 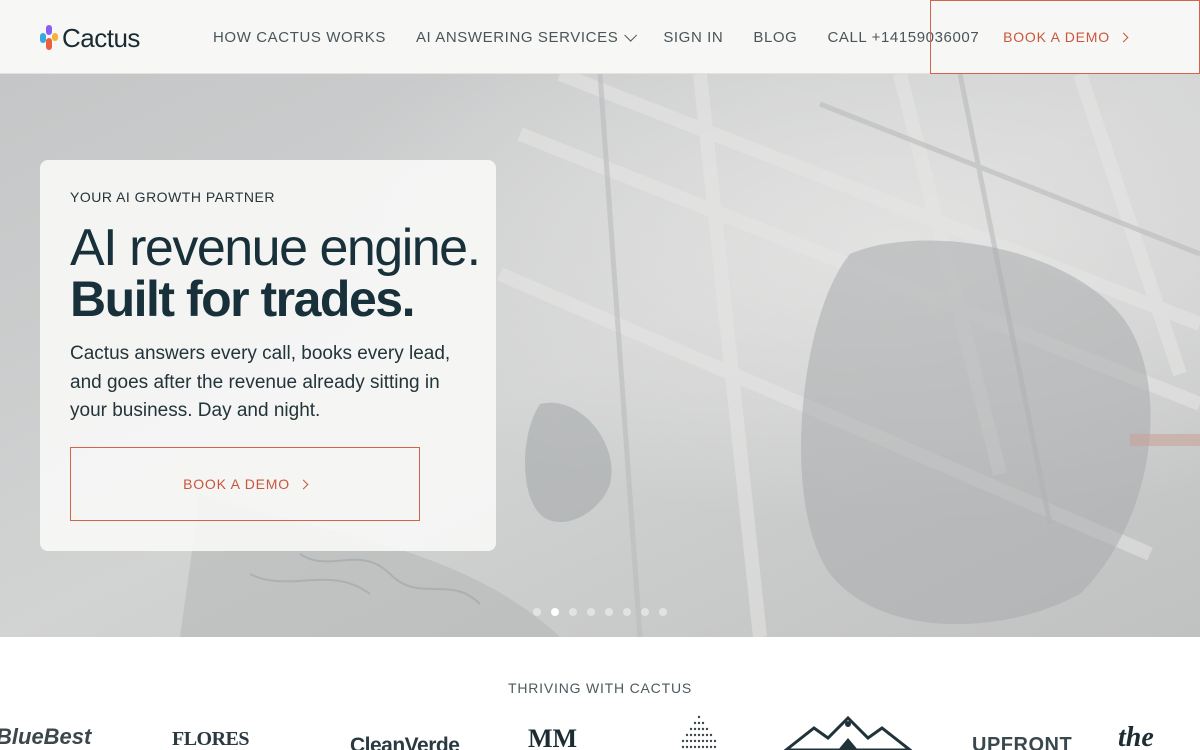 I want to click on customer-logo-mm: MM, so click(x=553, y=737).